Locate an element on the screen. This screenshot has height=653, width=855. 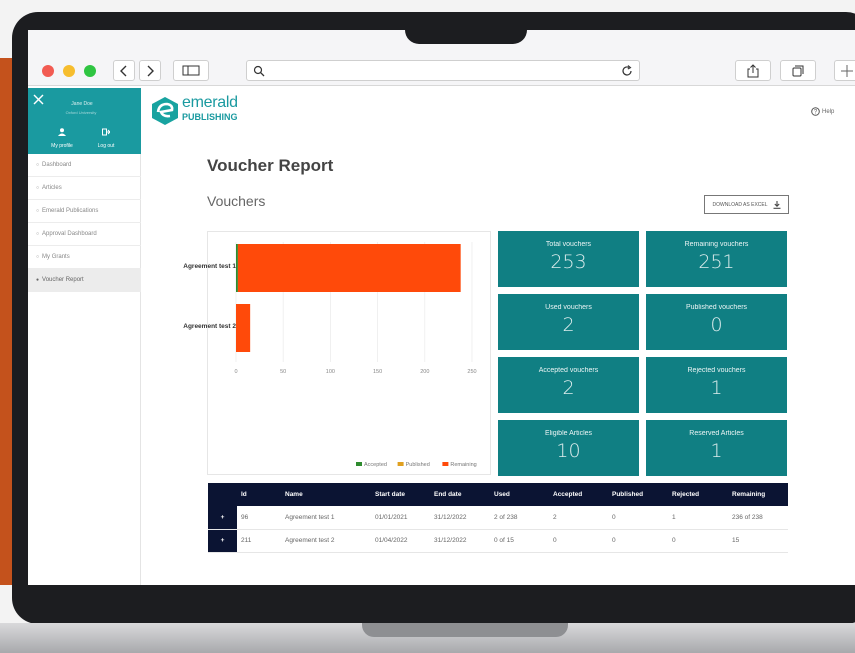
card-value: 10 is located at coordinates (568, 451).